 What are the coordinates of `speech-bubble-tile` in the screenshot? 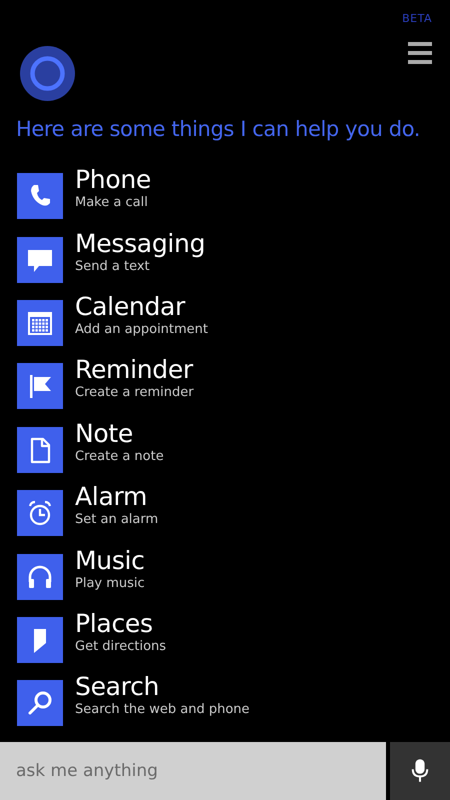 It's located at (40, 259).